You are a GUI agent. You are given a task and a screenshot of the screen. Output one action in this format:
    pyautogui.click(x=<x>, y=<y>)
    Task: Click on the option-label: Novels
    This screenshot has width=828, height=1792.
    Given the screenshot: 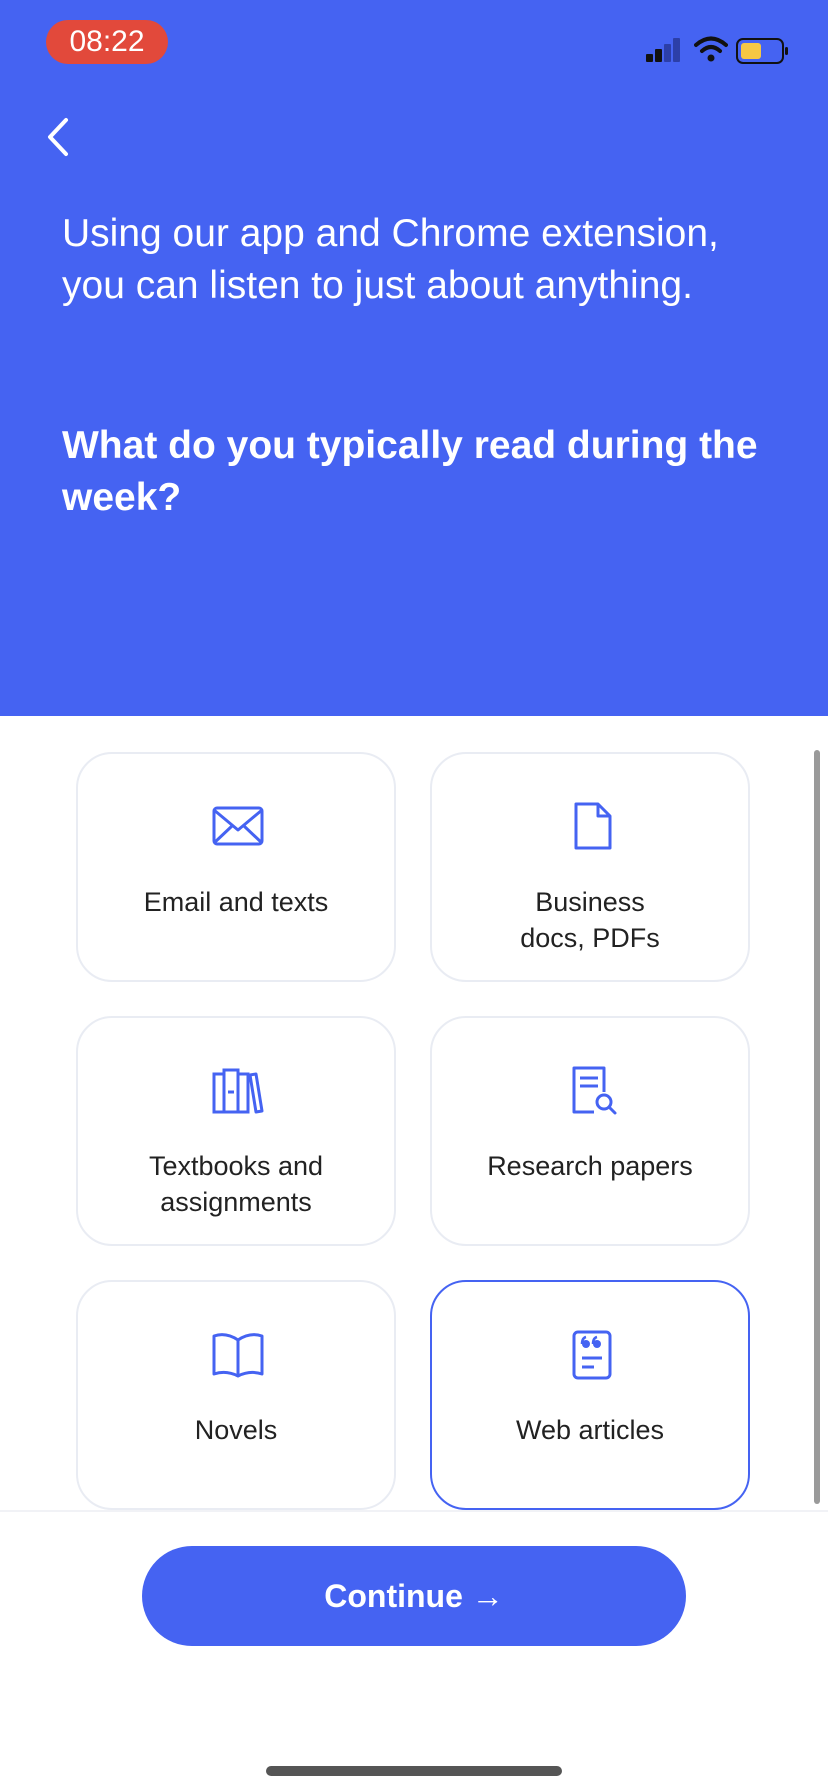 What is the action you would take?
    pyautogui.click(x=236, y=1430)
    